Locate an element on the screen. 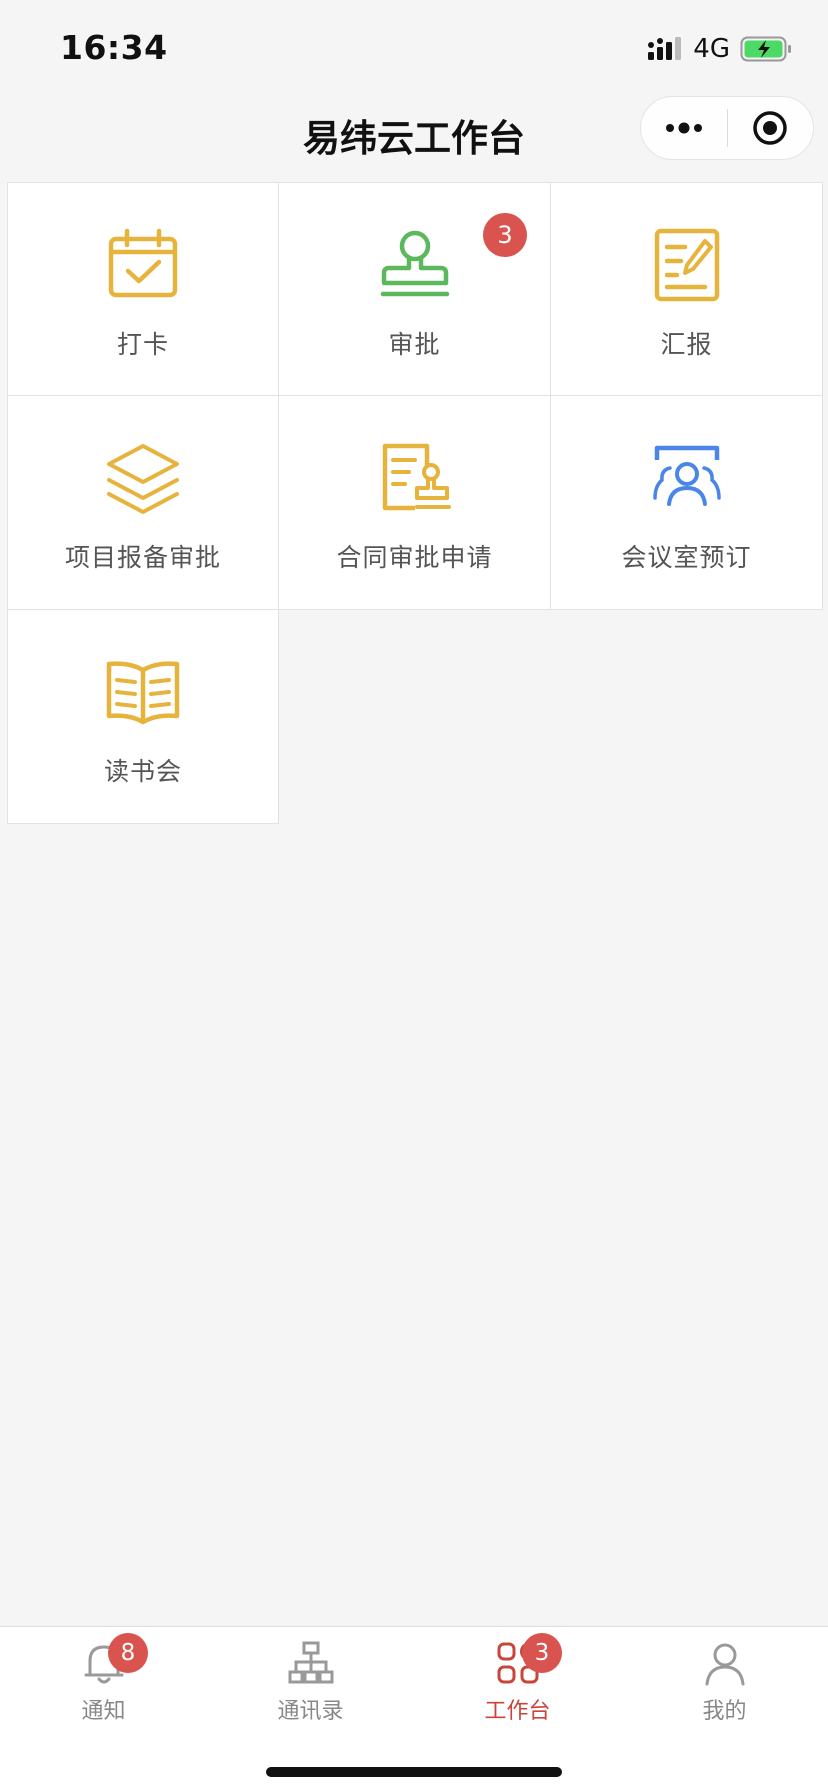  app-meeting-room-booking: 会议室预订 is located at coordinates (687, 503).